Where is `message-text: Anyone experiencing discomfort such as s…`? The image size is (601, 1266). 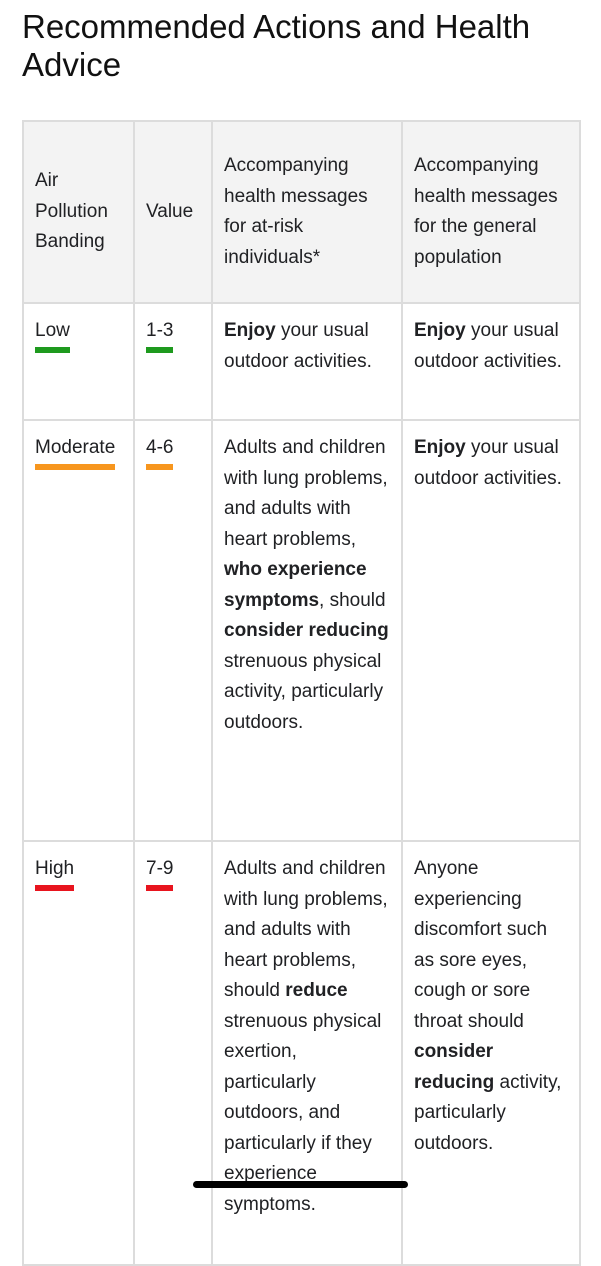
message-text: Anyone experiencing discomfort such as s… is located at coordinates (481, 945).